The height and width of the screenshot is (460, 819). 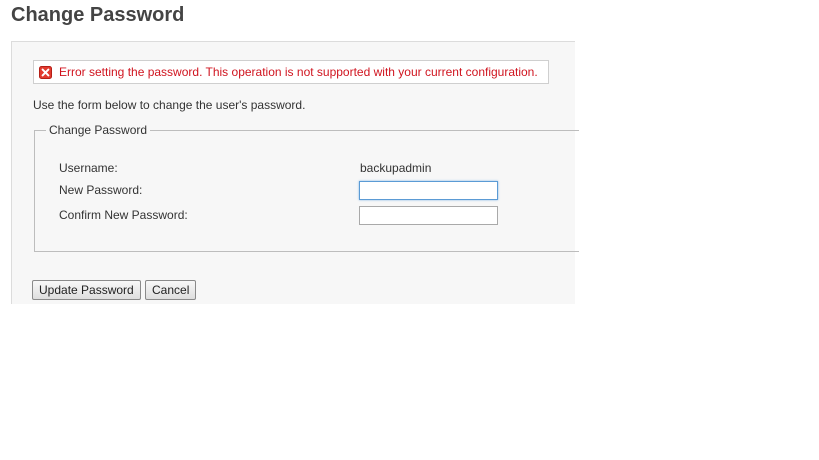 I want to click on update-password-button: Update Password, so click(x=86, y=290).